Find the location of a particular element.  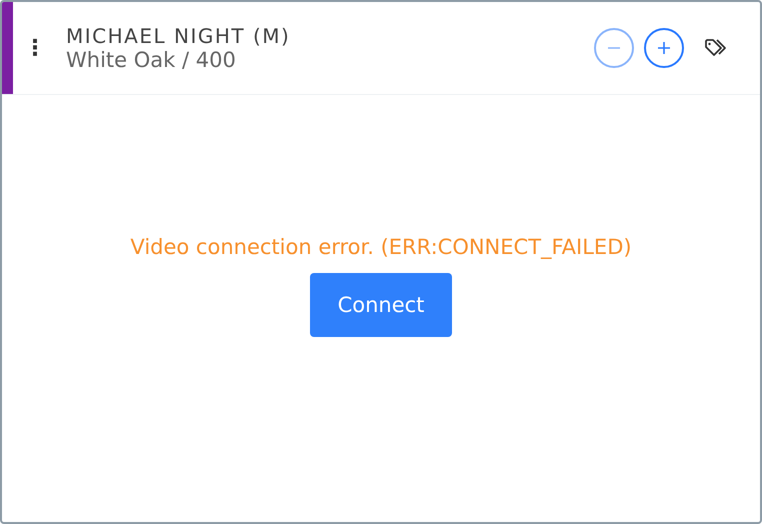

menu-button: ⋮ is located at coordinates (35, 48).